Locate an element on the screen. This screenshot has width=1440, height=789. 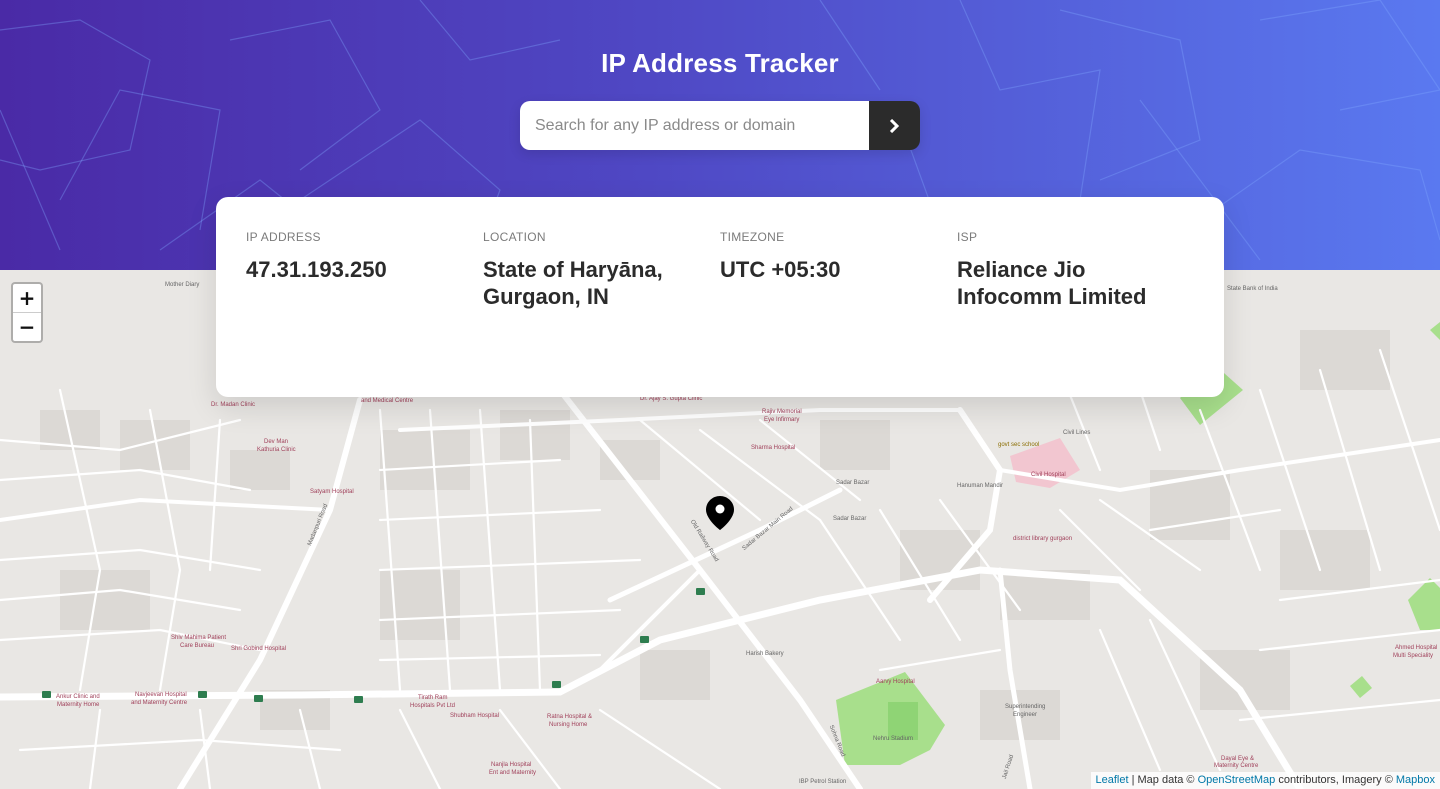
map-label: Rajiv Memorial is located at coordinates (782, 412).